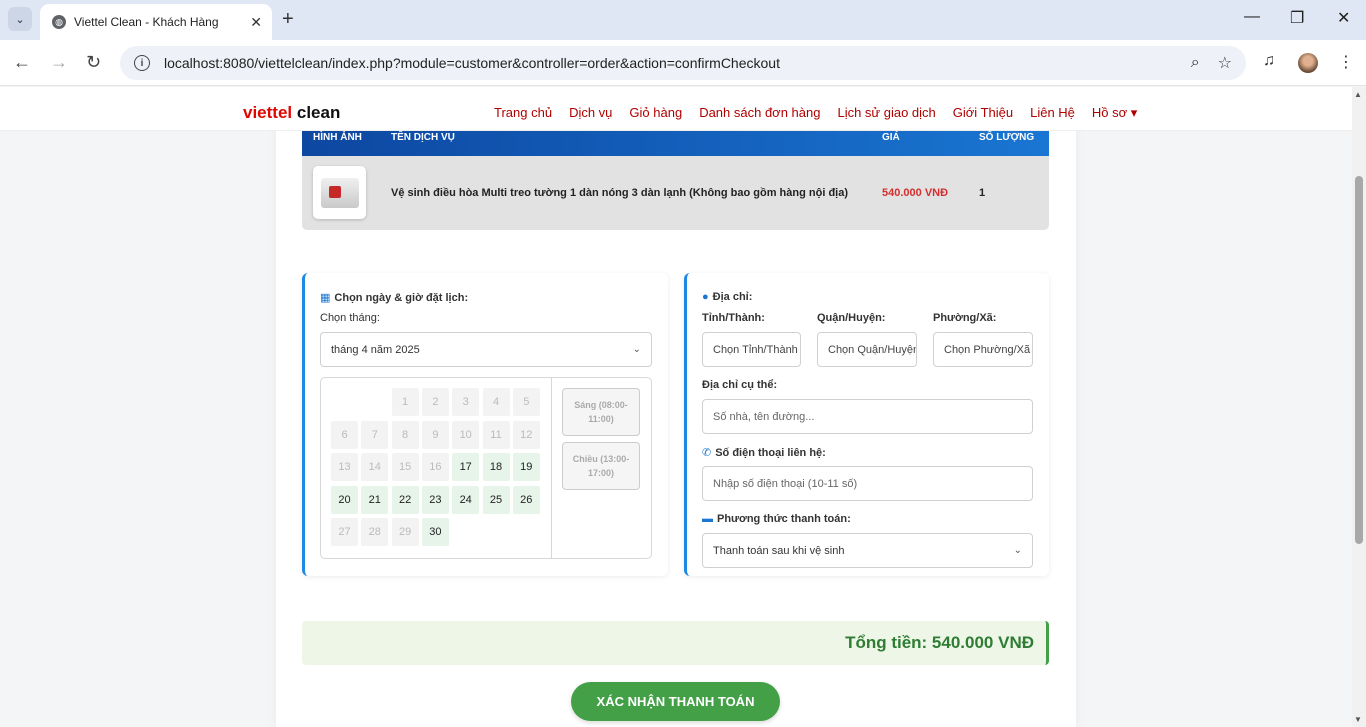  Describe the element at coordinates (256, 22) in the screenshot. I see `tab-close-icon: ✕` at that location.